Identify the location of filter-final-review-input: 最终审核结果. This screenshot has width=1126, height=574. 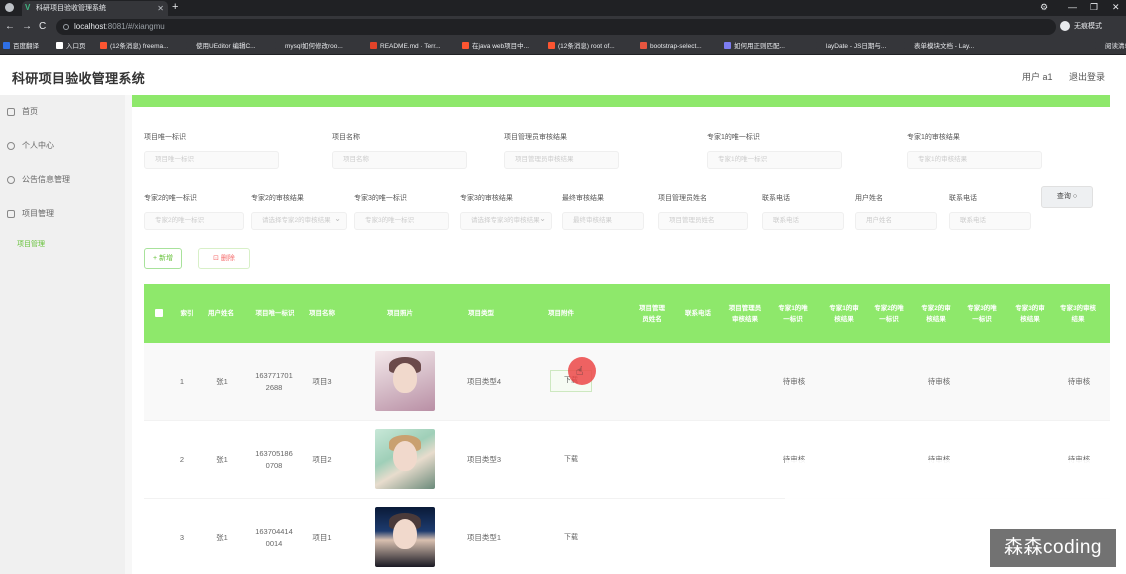
(603, 221).